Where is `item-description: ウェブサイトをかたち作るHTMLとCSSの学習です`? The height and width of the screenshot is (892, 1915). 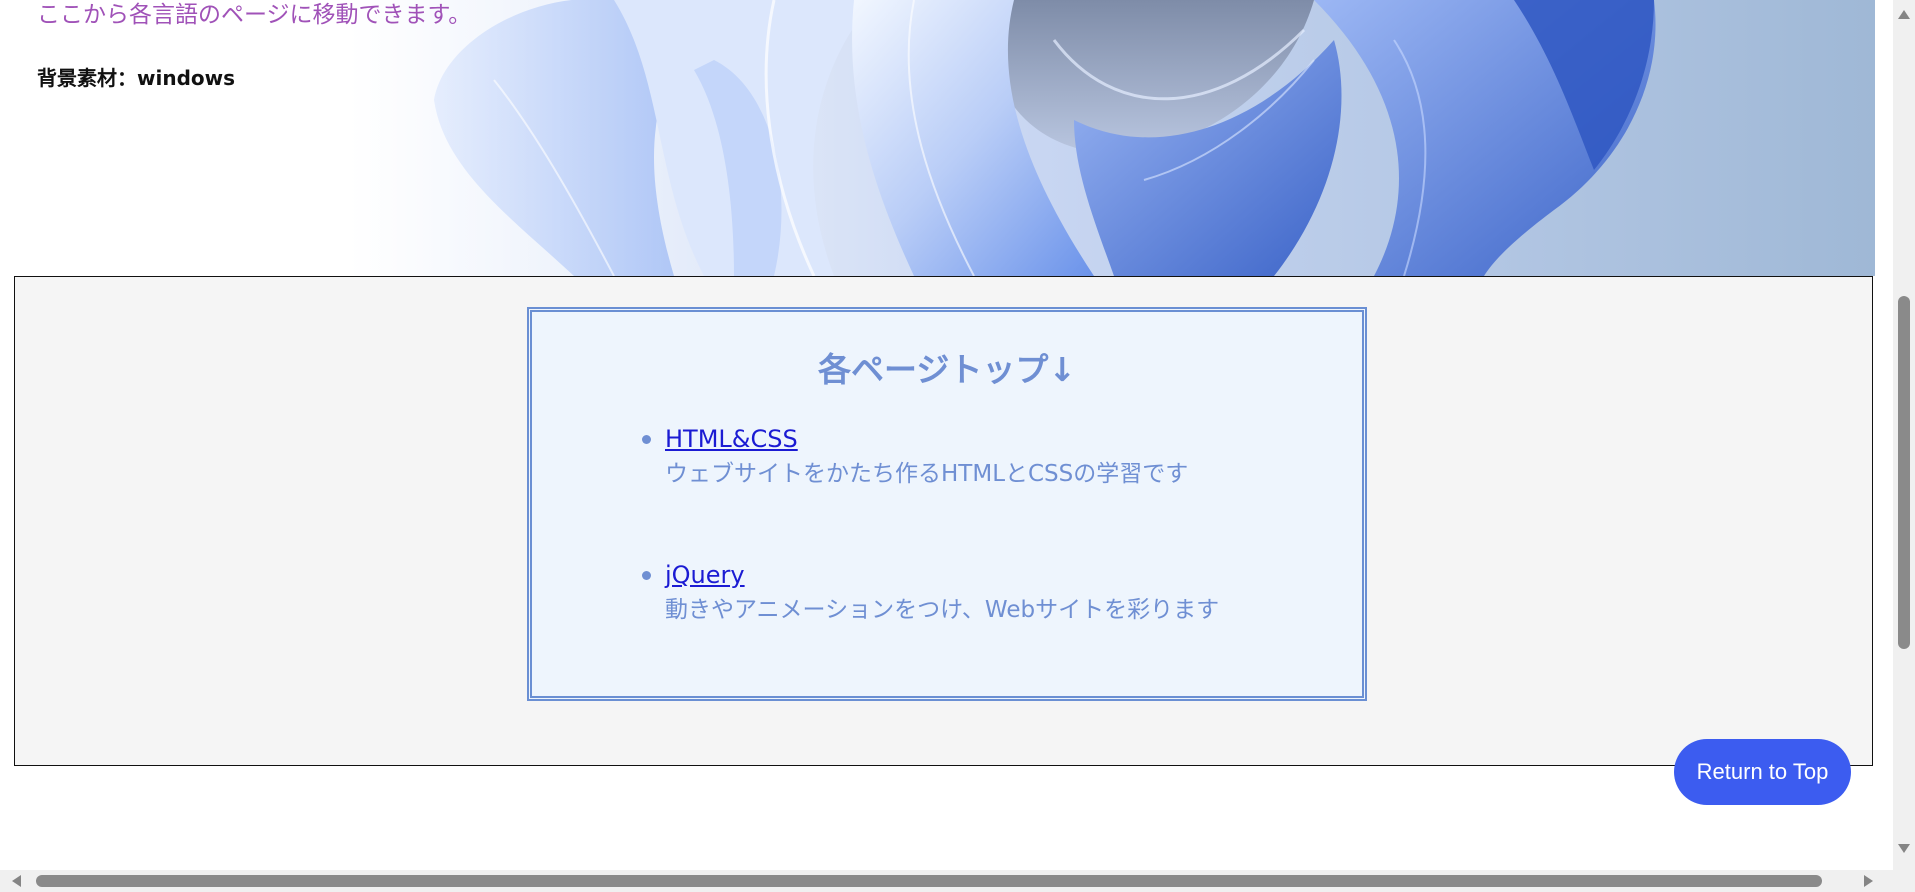 item-description: ウェブサイトをかたち作るHTMLとCSSの学習です is located at coordinates (927, 474).